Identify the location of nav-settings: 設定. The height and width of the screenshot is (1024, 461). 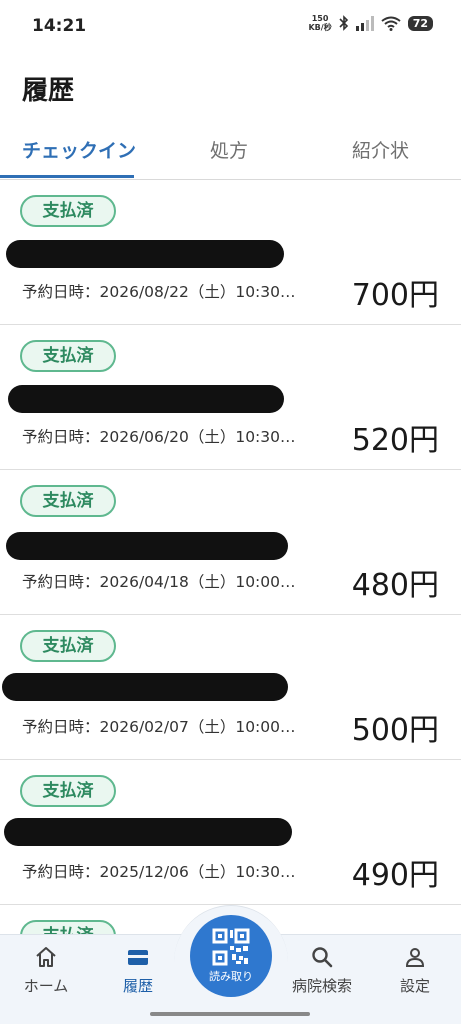
(415, 970).